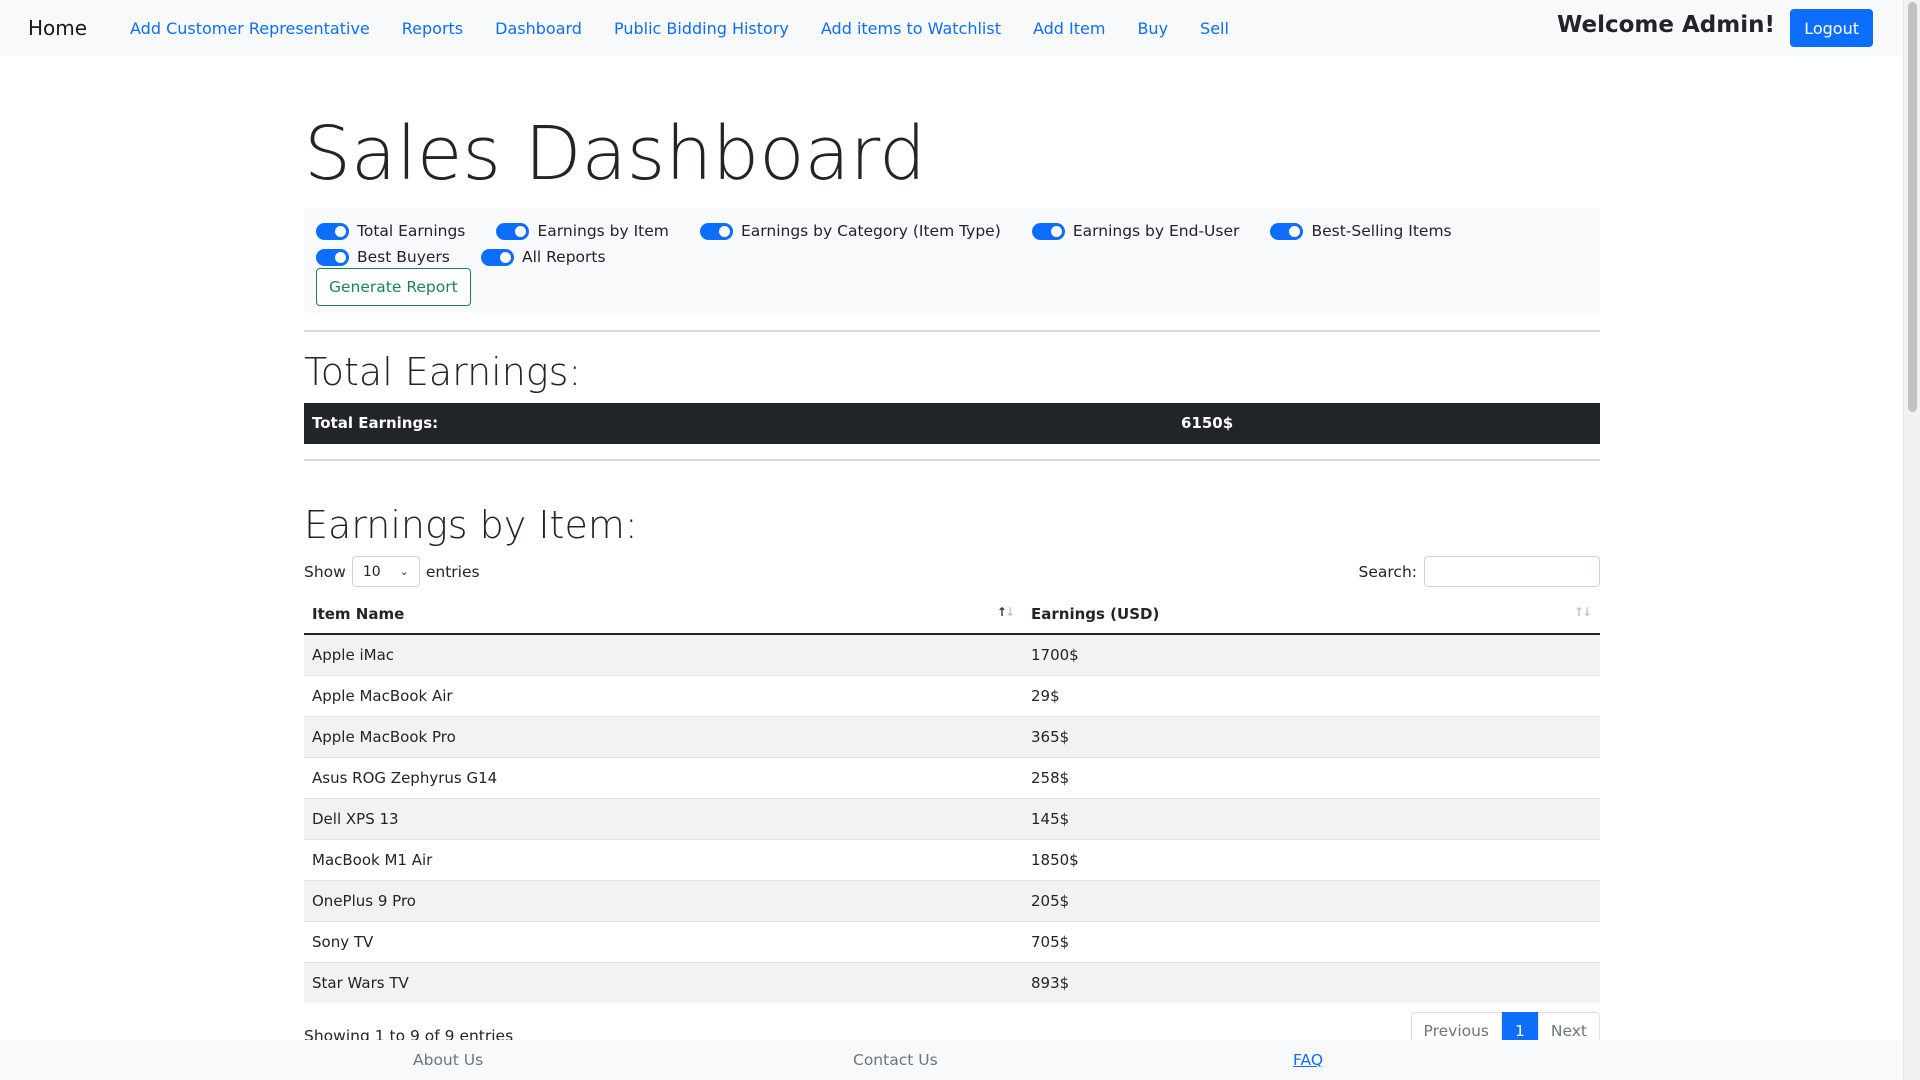  Describe the element at coordinates (951, 1060) in the screenshot. I see `footer: About Us Contact Us FAQ` at that location.